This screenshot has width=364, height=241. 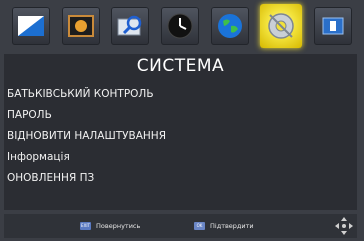 I want to click on exit-key-icon: EXIT, so click(x=85, y=226).